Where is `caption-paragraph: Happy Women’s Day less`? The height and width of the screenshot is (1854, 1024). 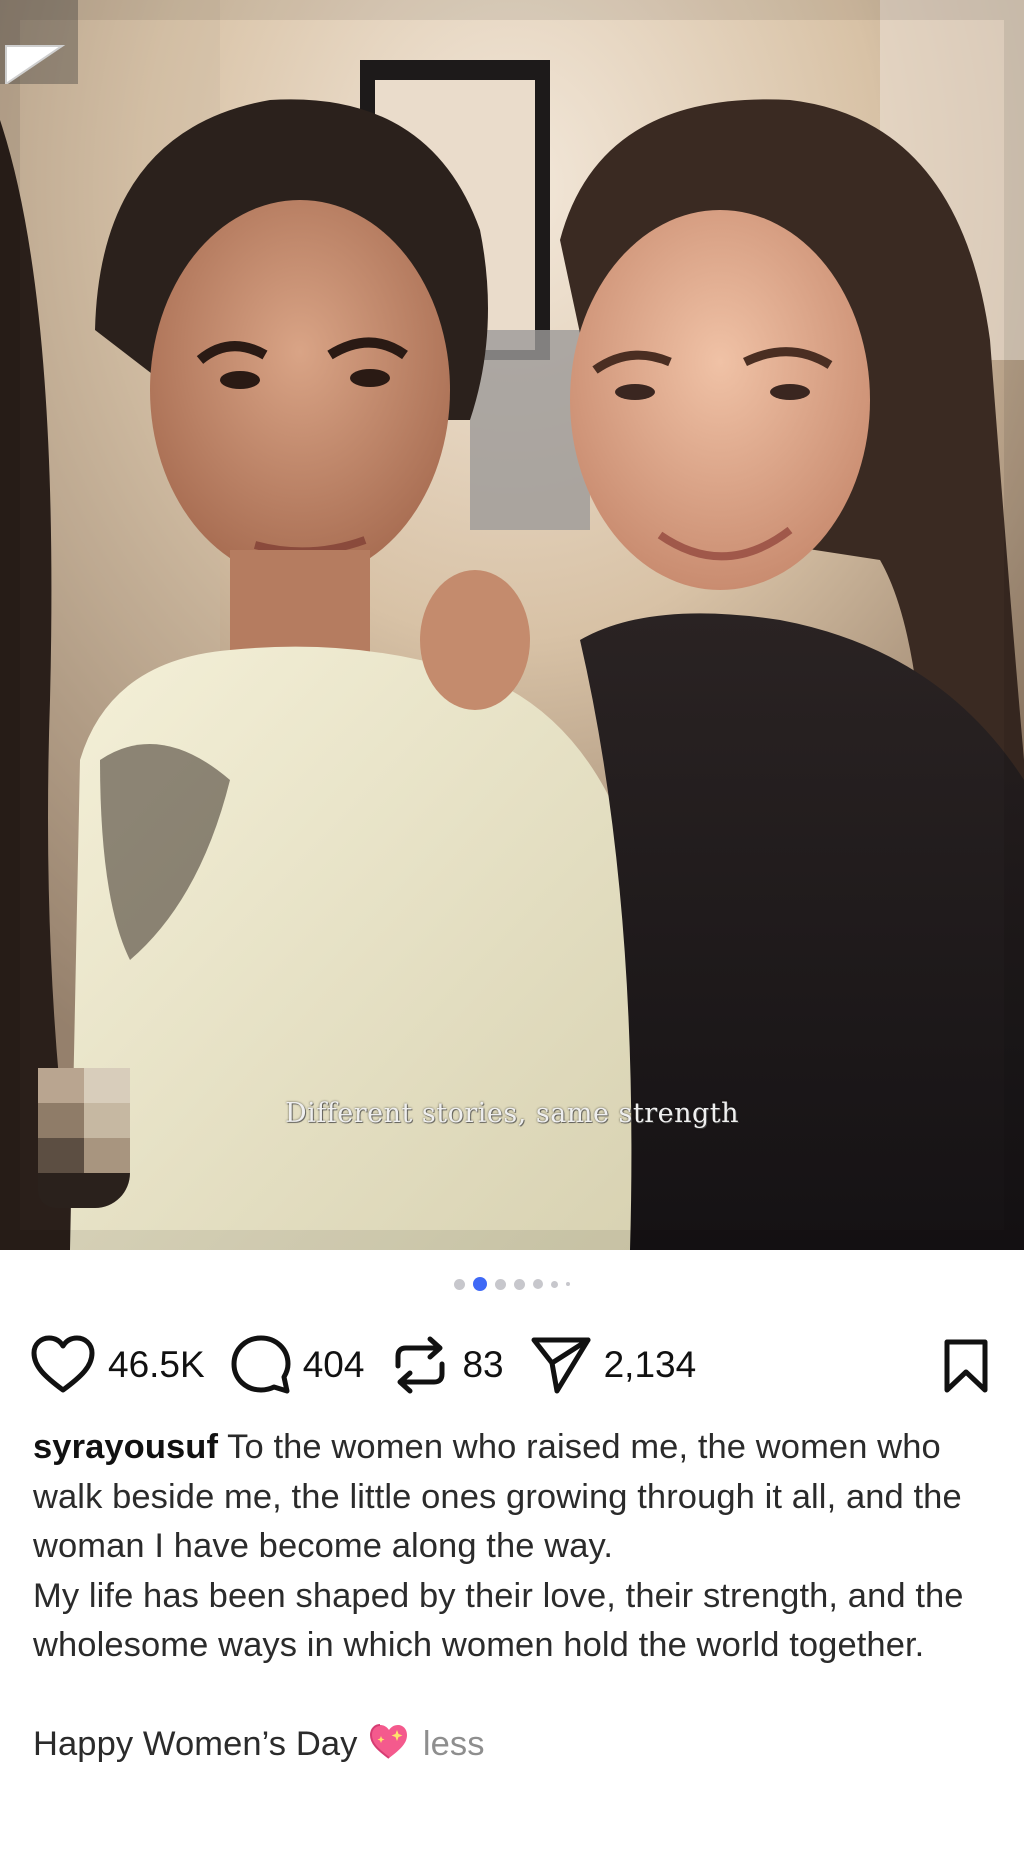 caption-paragraph: Happy Women’s Day less is located at coordinates (513, 1745).